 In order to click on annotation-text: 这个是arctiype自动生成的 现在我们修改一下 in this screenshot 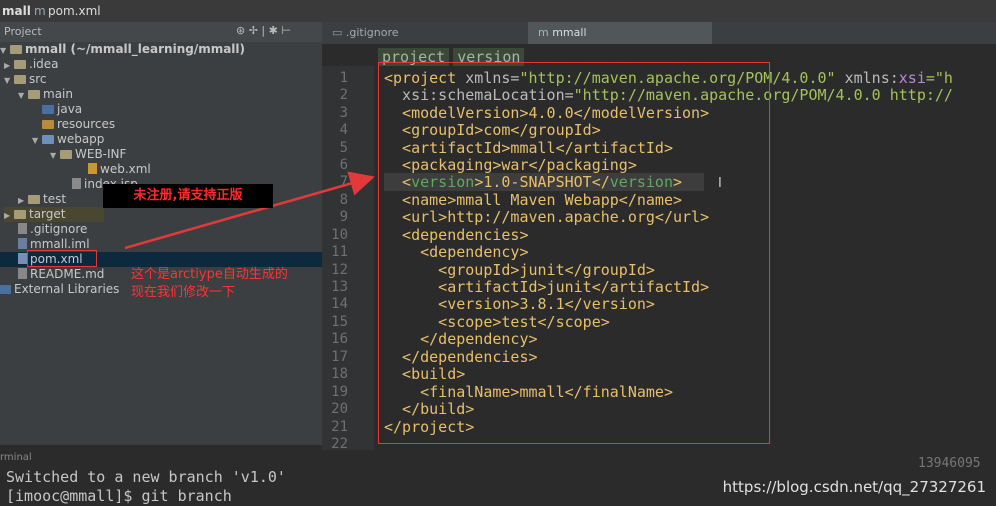, I will do `click(209, 283)`.